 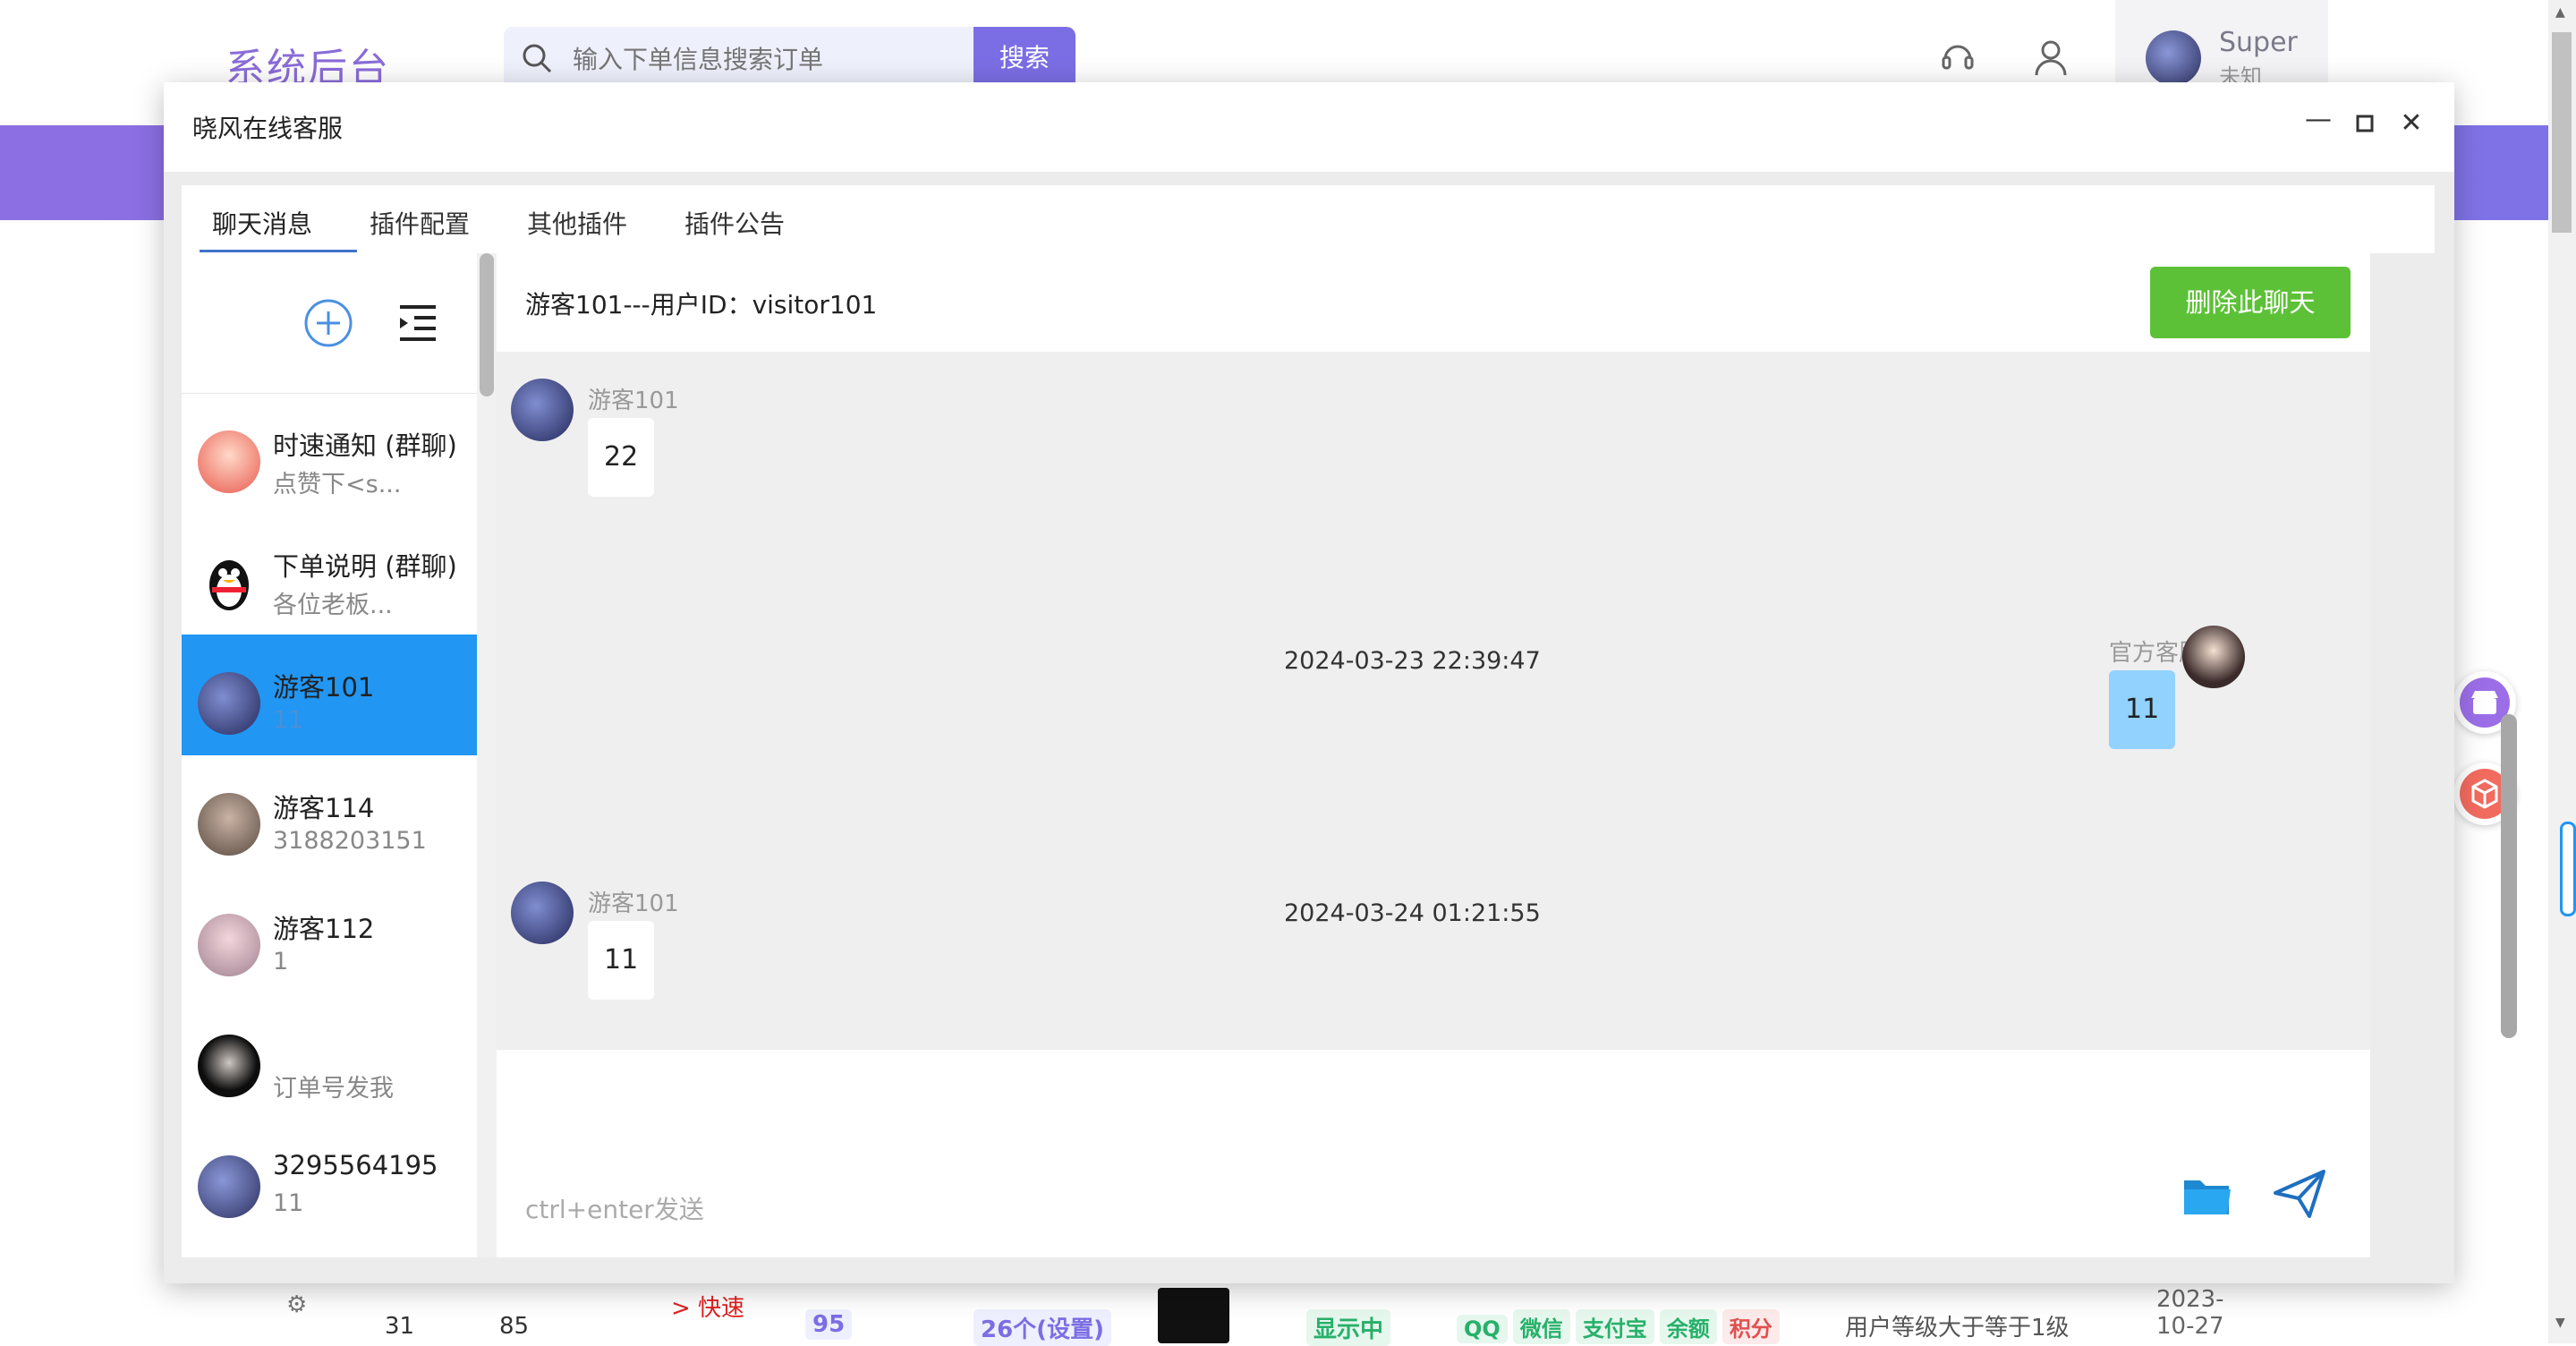 What do you see at coordinates (2258, 43) in the screenshot?
I see `user-name: Super` at bounding box center [2258, 43].